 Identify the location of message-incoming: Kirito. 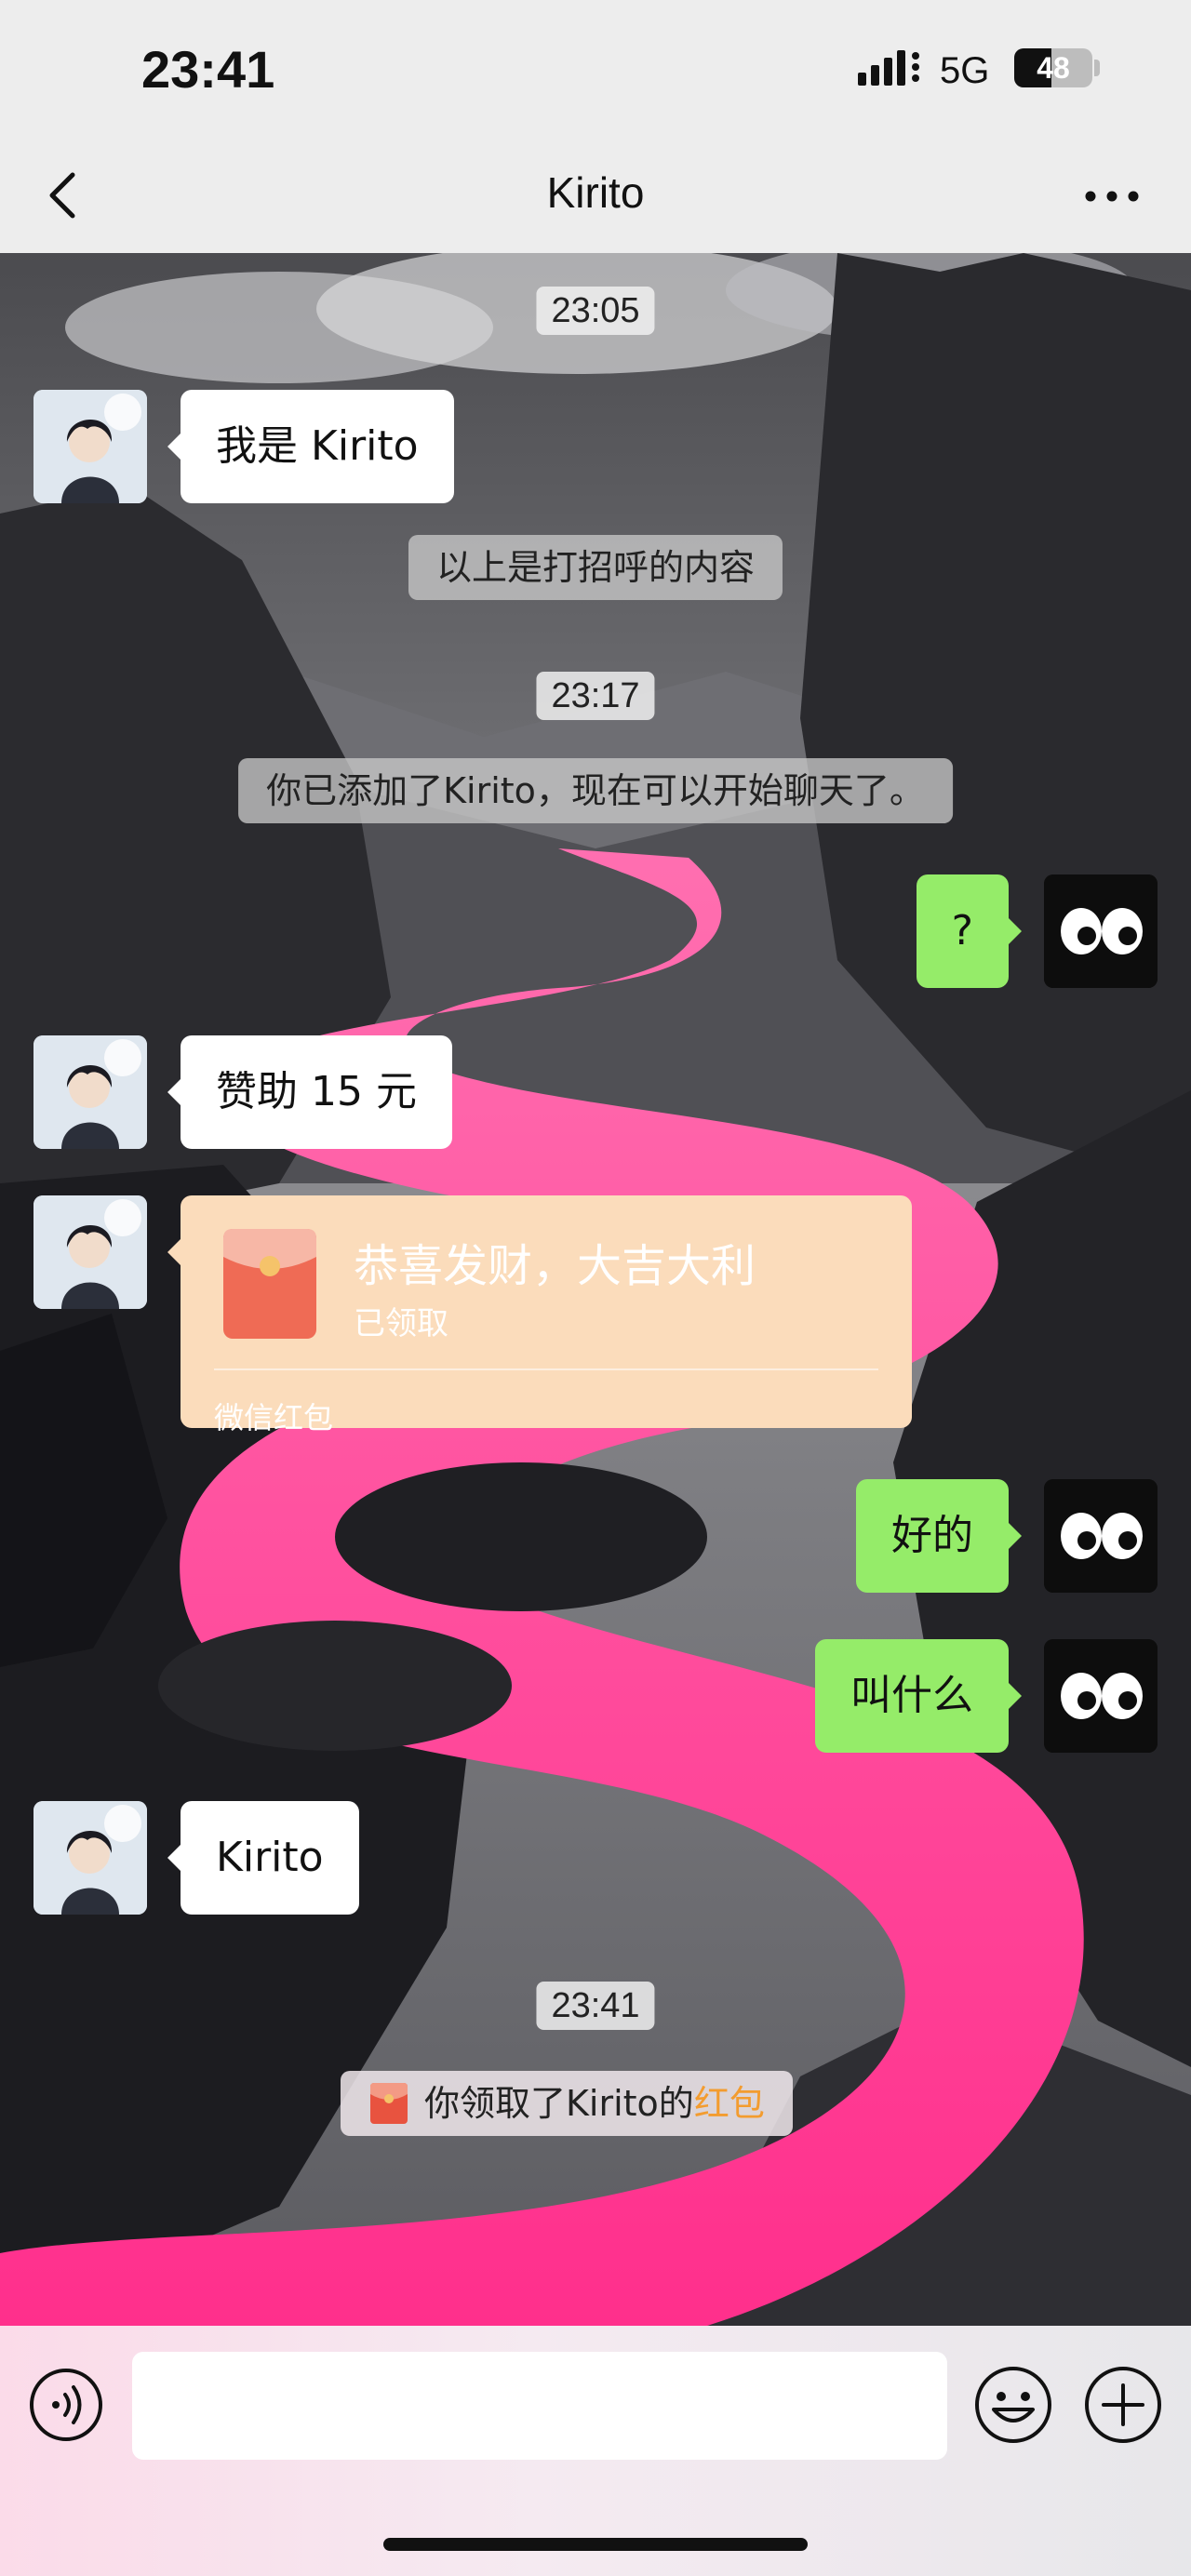
(263, 1858).